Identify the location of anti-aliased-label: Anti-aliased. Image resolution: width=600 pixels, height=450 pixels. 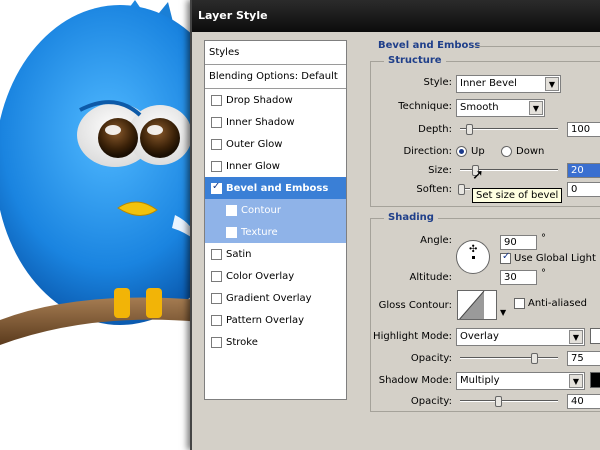
(557, 303).